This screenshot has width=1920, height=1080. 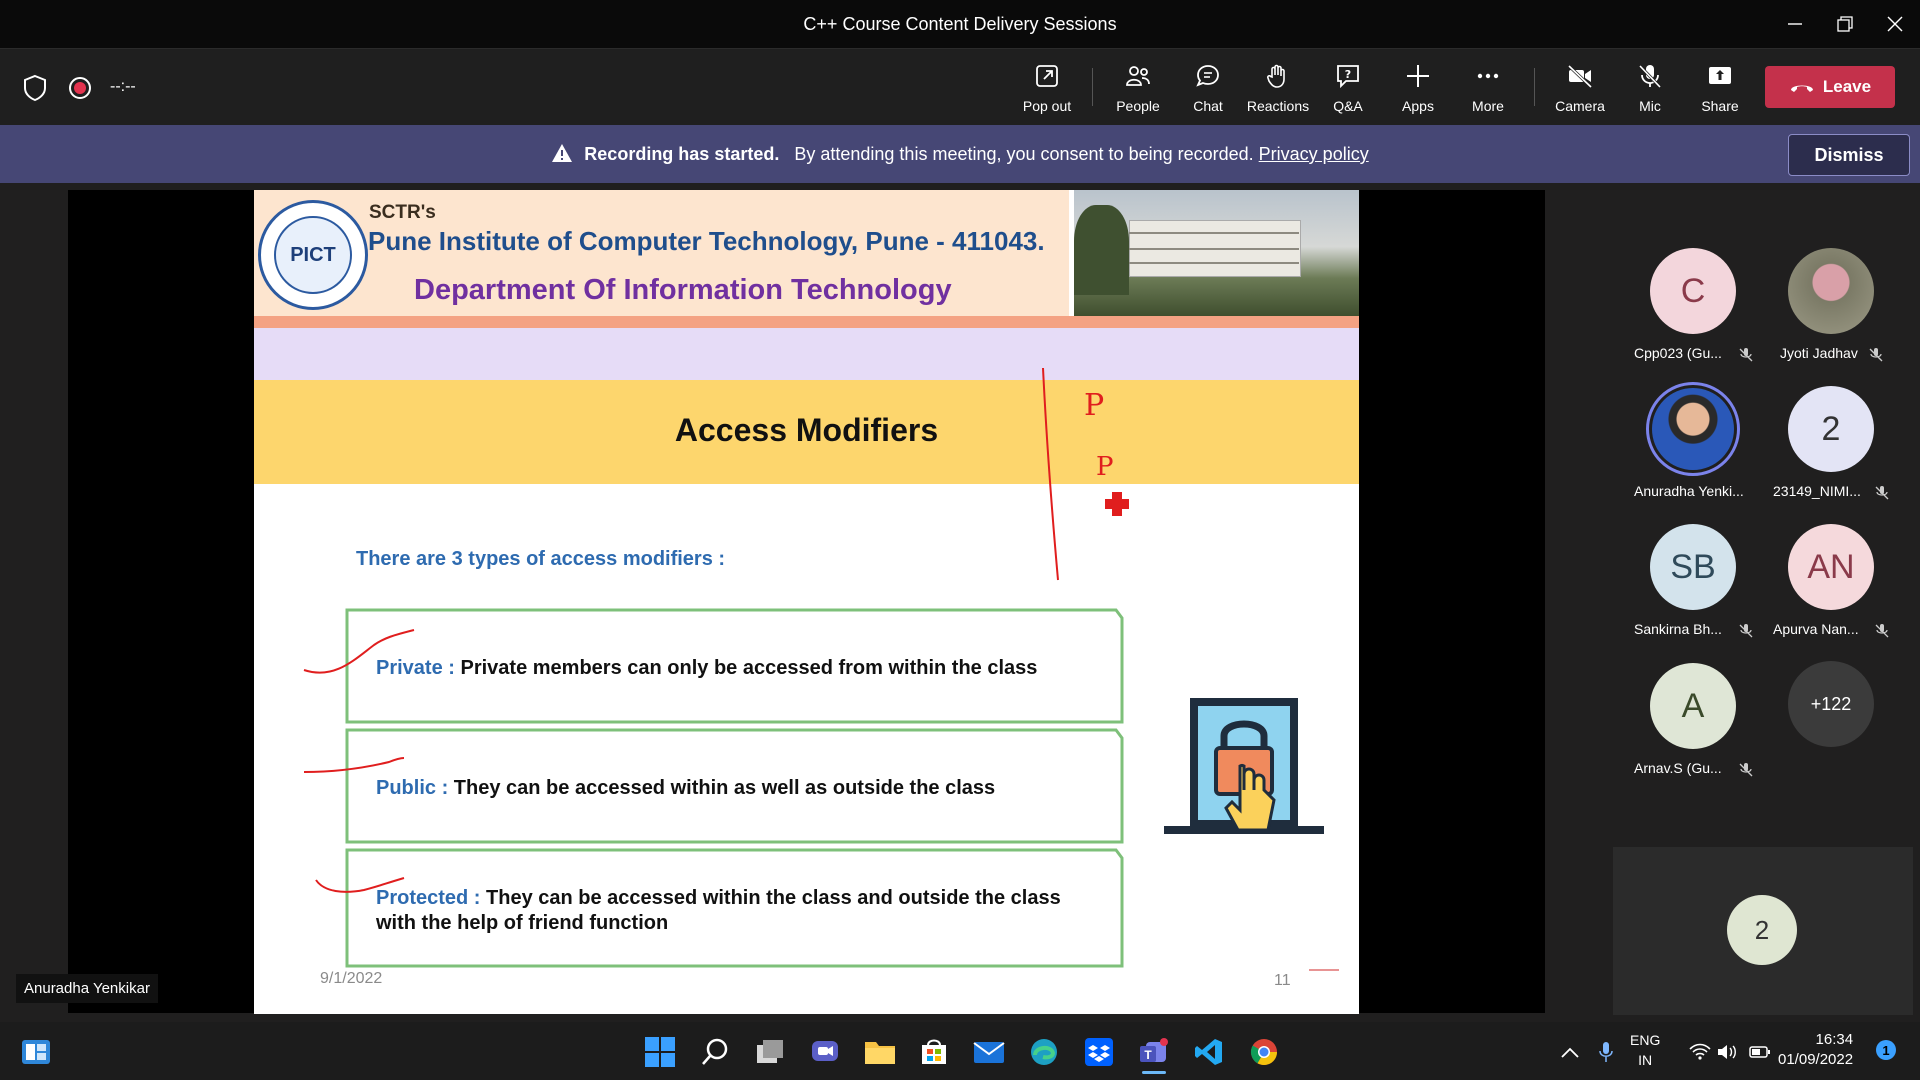 I want to click on mic-button: Mic, so click(x=1650, y=89).